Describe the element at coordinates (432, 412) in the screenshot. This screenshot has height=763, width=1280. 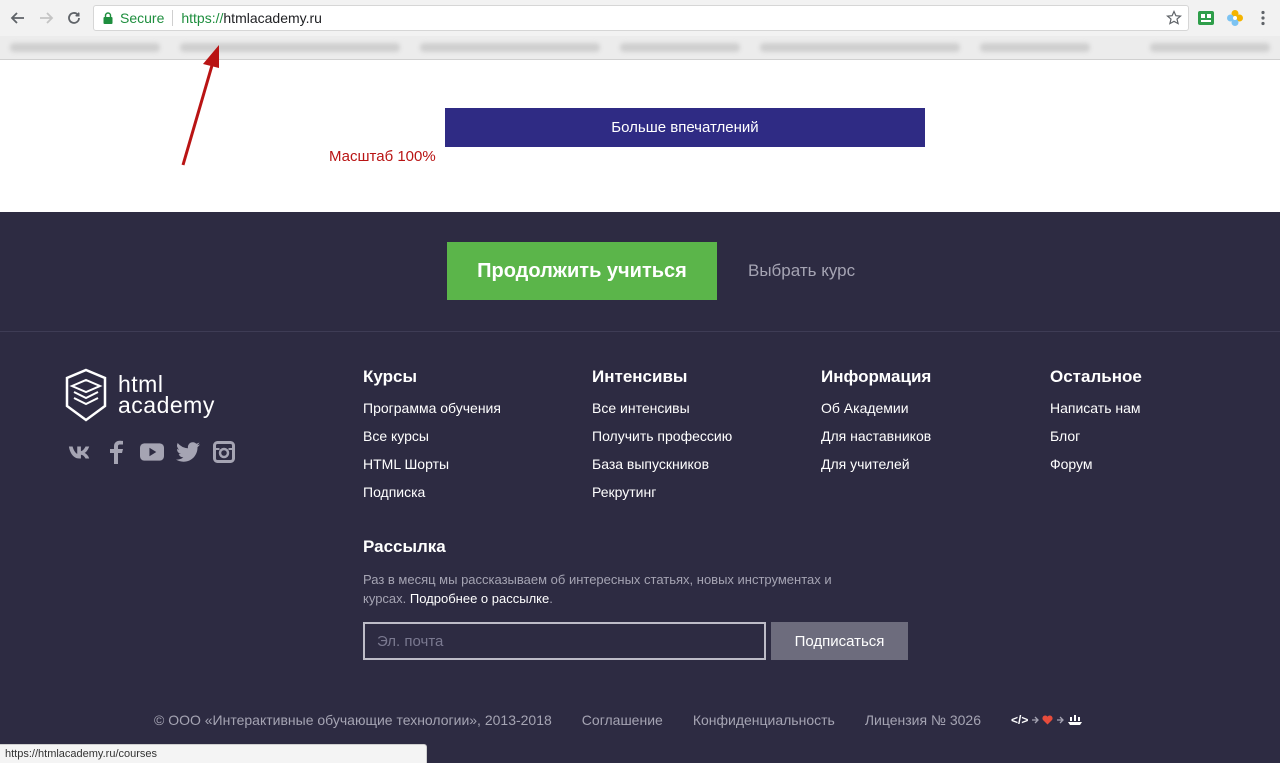
I see `footer-link: Программа обучения` at that location.